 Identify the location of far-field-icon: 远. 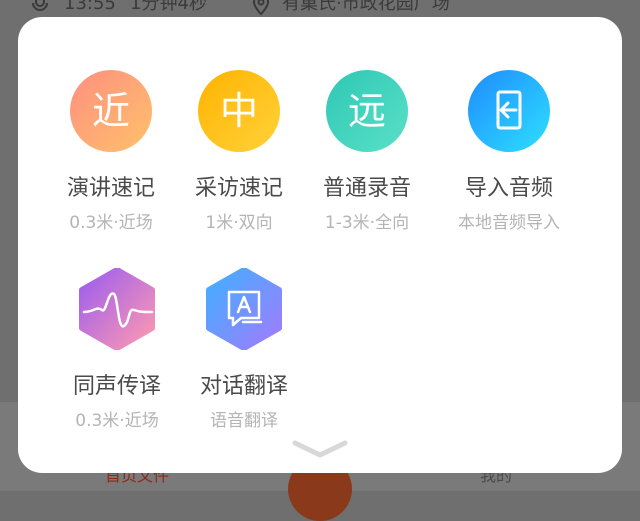
(367, 111).